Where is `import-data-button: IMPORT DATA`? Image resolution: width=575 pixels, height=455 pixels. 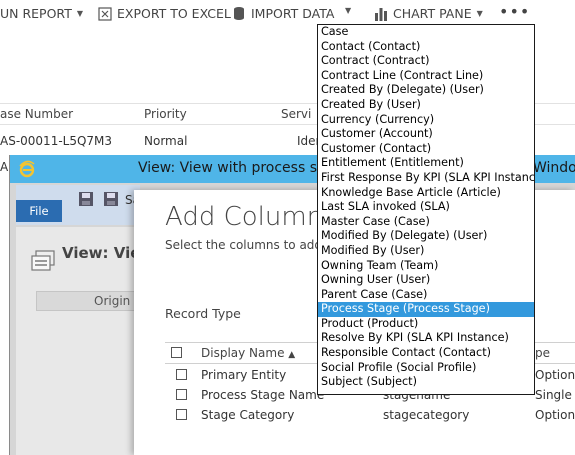 import-data-button: IMPORT DATA is located at coordinates (283, 13).